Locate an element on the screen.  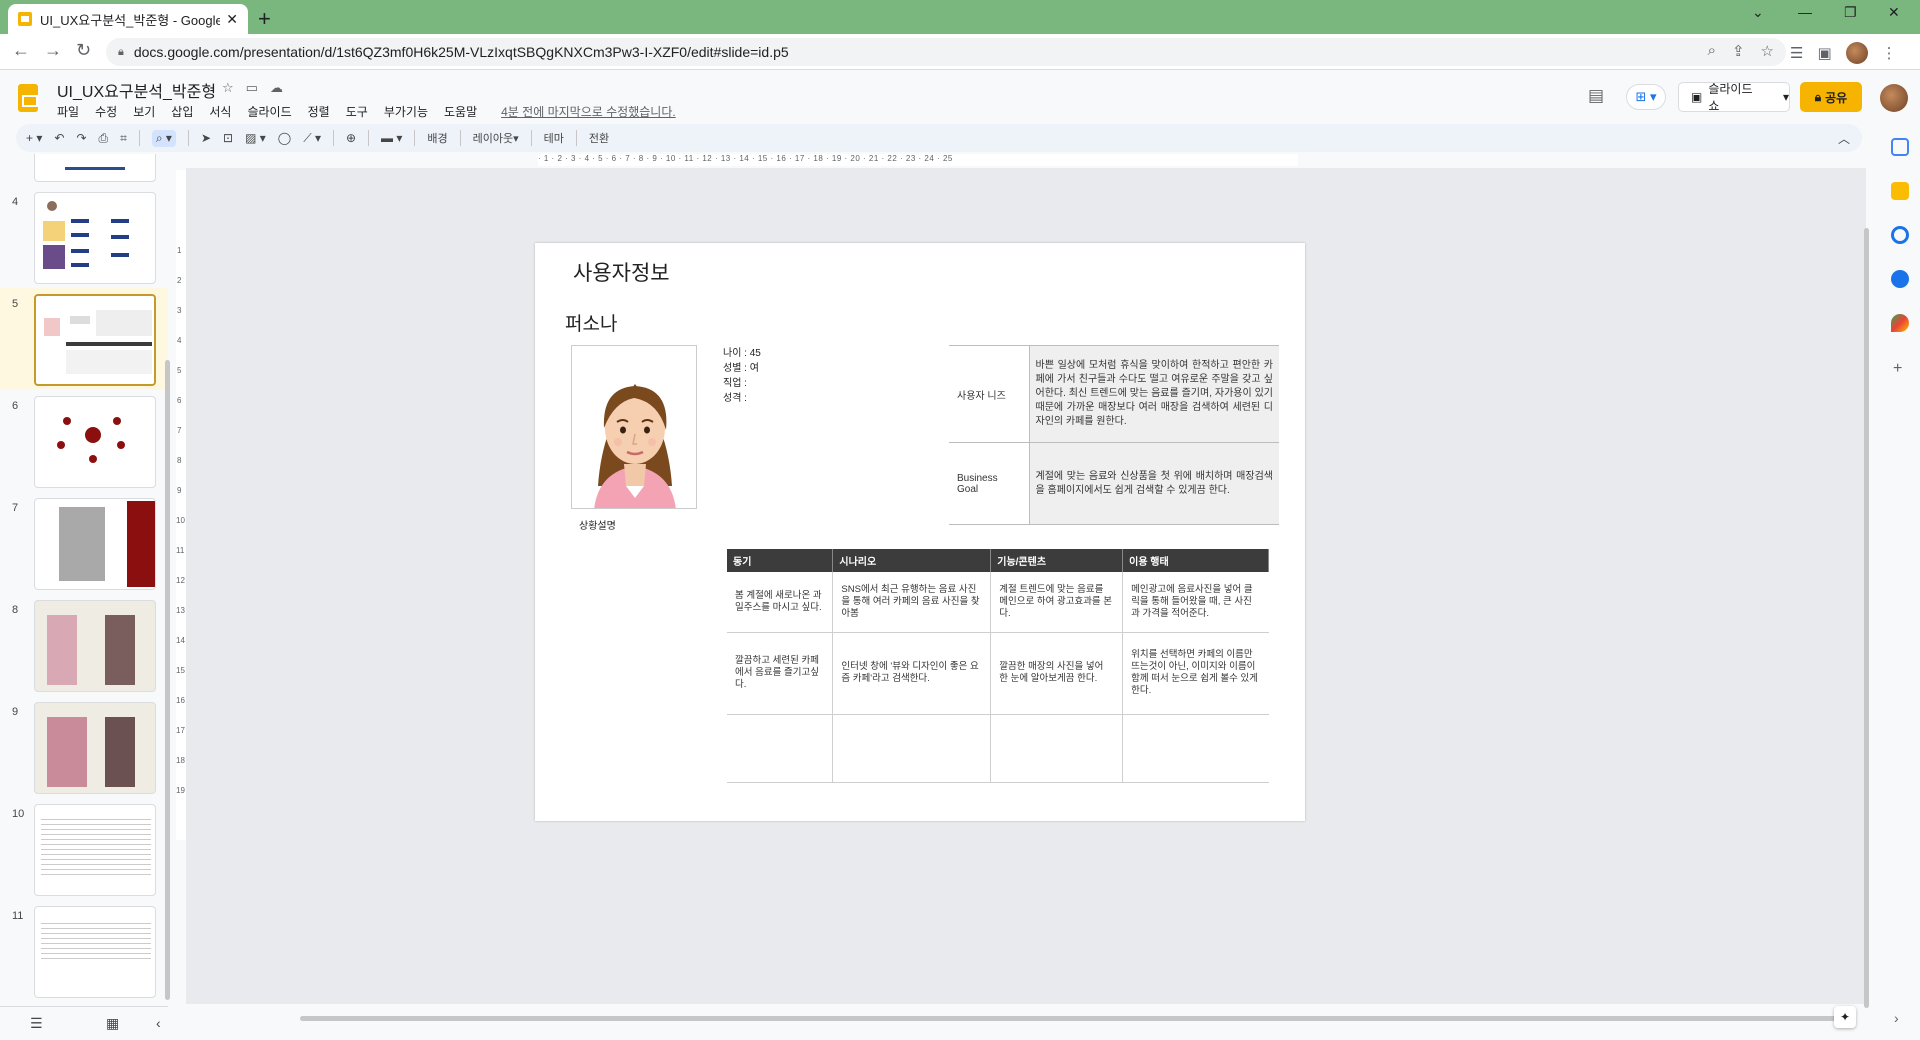
keep-icon is located at coordinates (1900, 191).